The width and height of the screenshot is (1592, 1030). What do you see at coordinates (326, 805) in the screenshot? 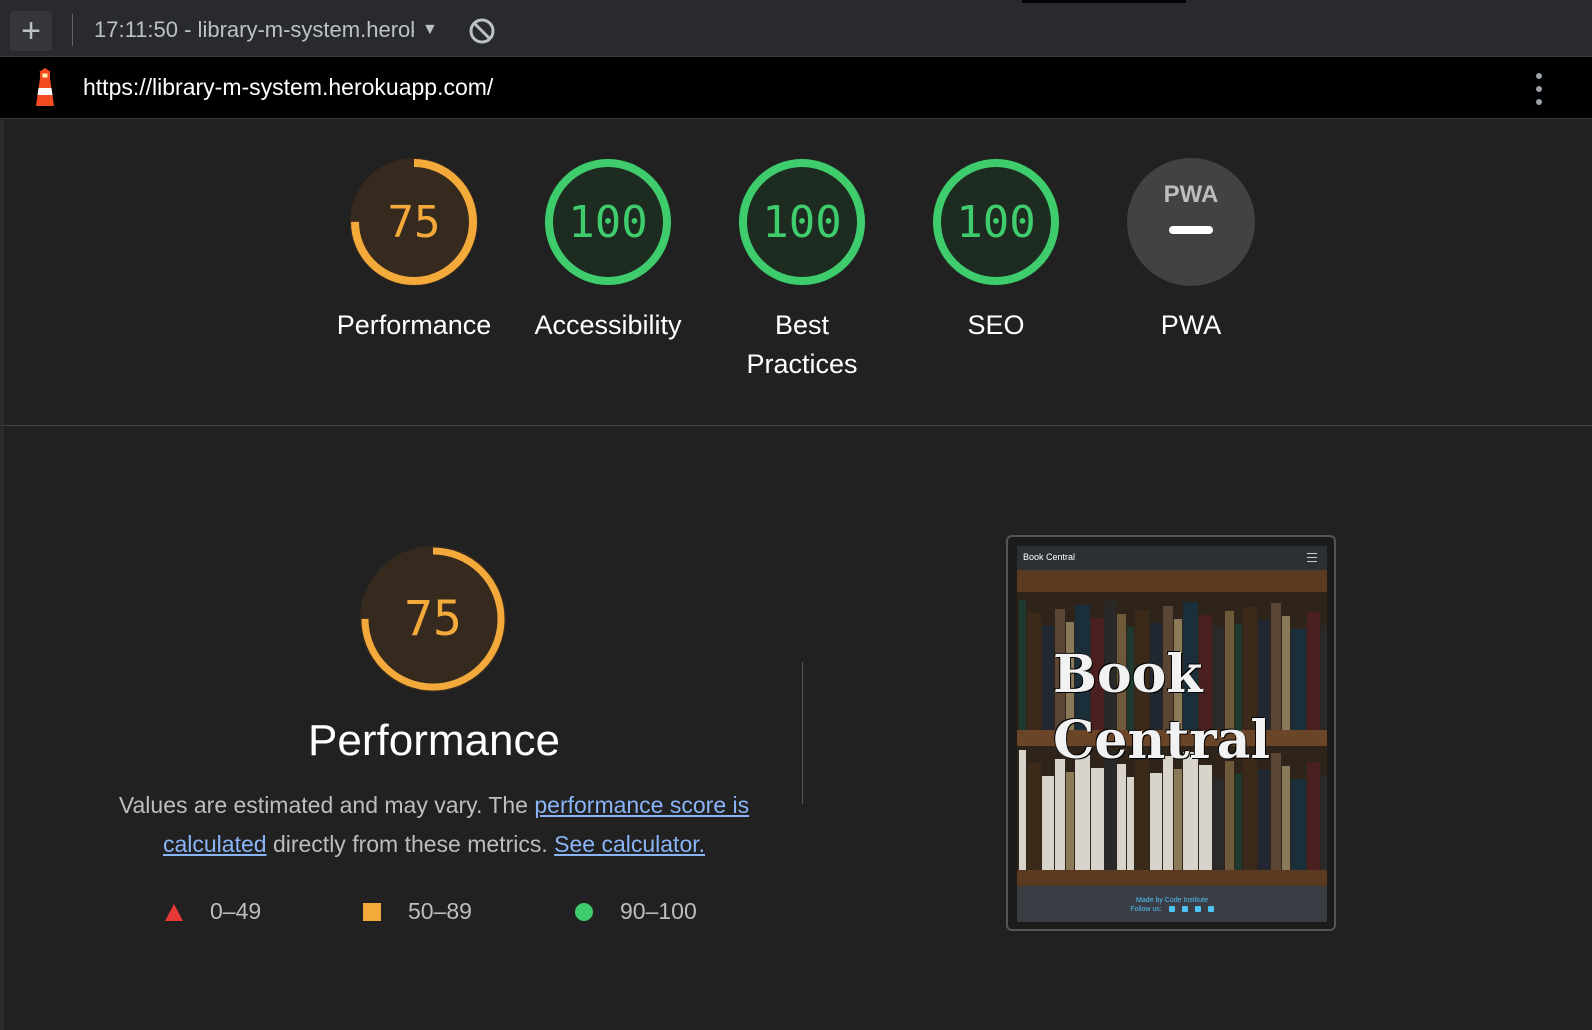
I see `desc-text-1: Values are estimated and may vary. The` at bounding box center [326, 805].